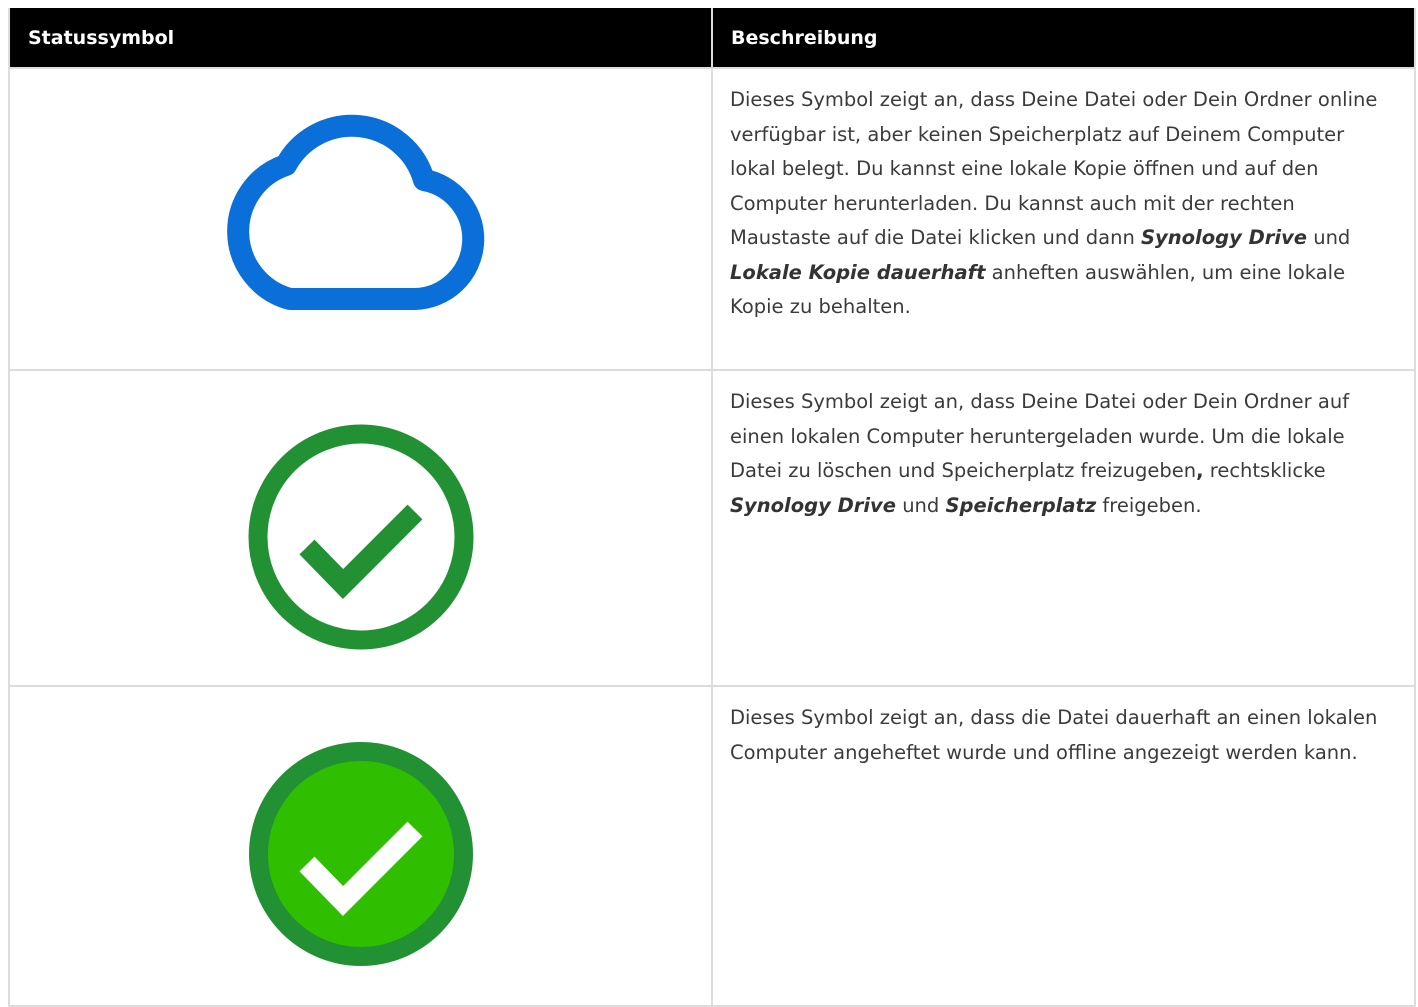 The image size is (1418, 1007). What do you see at coordinates (361, 537) in the screenshot?
I see `check-circle-outline-icon` at bounding box center [361, 537].